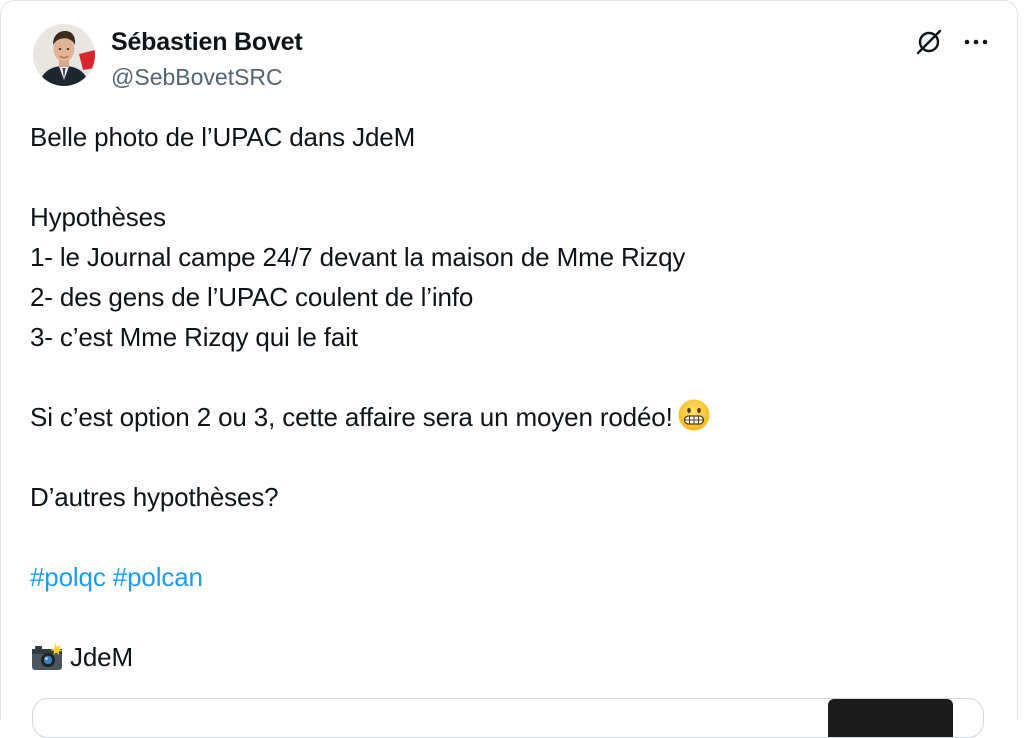 This screenshot has width=1034, height=738. I want to click on tweet-line: 2- des gens de l’UPAC coulent de l’info, so click(252, 297).